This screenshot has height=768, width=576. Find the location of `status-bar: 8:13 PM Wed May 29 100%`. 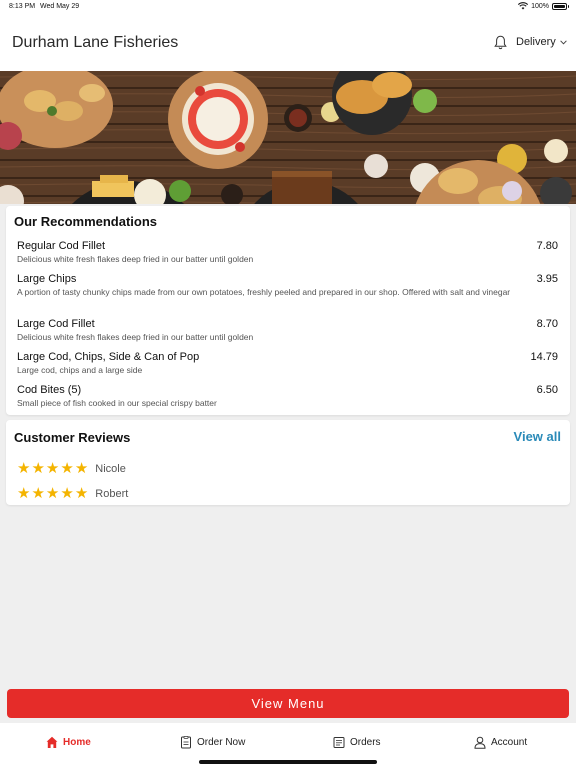

status-bar: 8:13 PM Wed May 29 100% is located at coordinates (288, 6).